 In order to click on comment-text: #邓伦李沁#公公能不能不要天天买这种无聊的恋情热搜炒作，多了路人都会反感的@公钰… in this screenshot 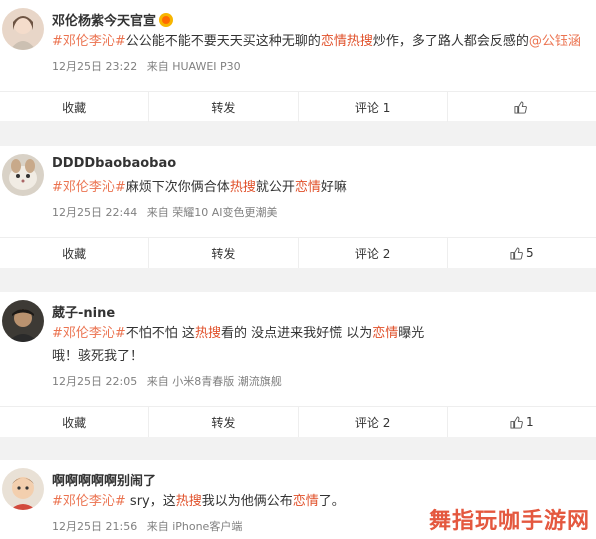, I will do `click(316, 42)`.